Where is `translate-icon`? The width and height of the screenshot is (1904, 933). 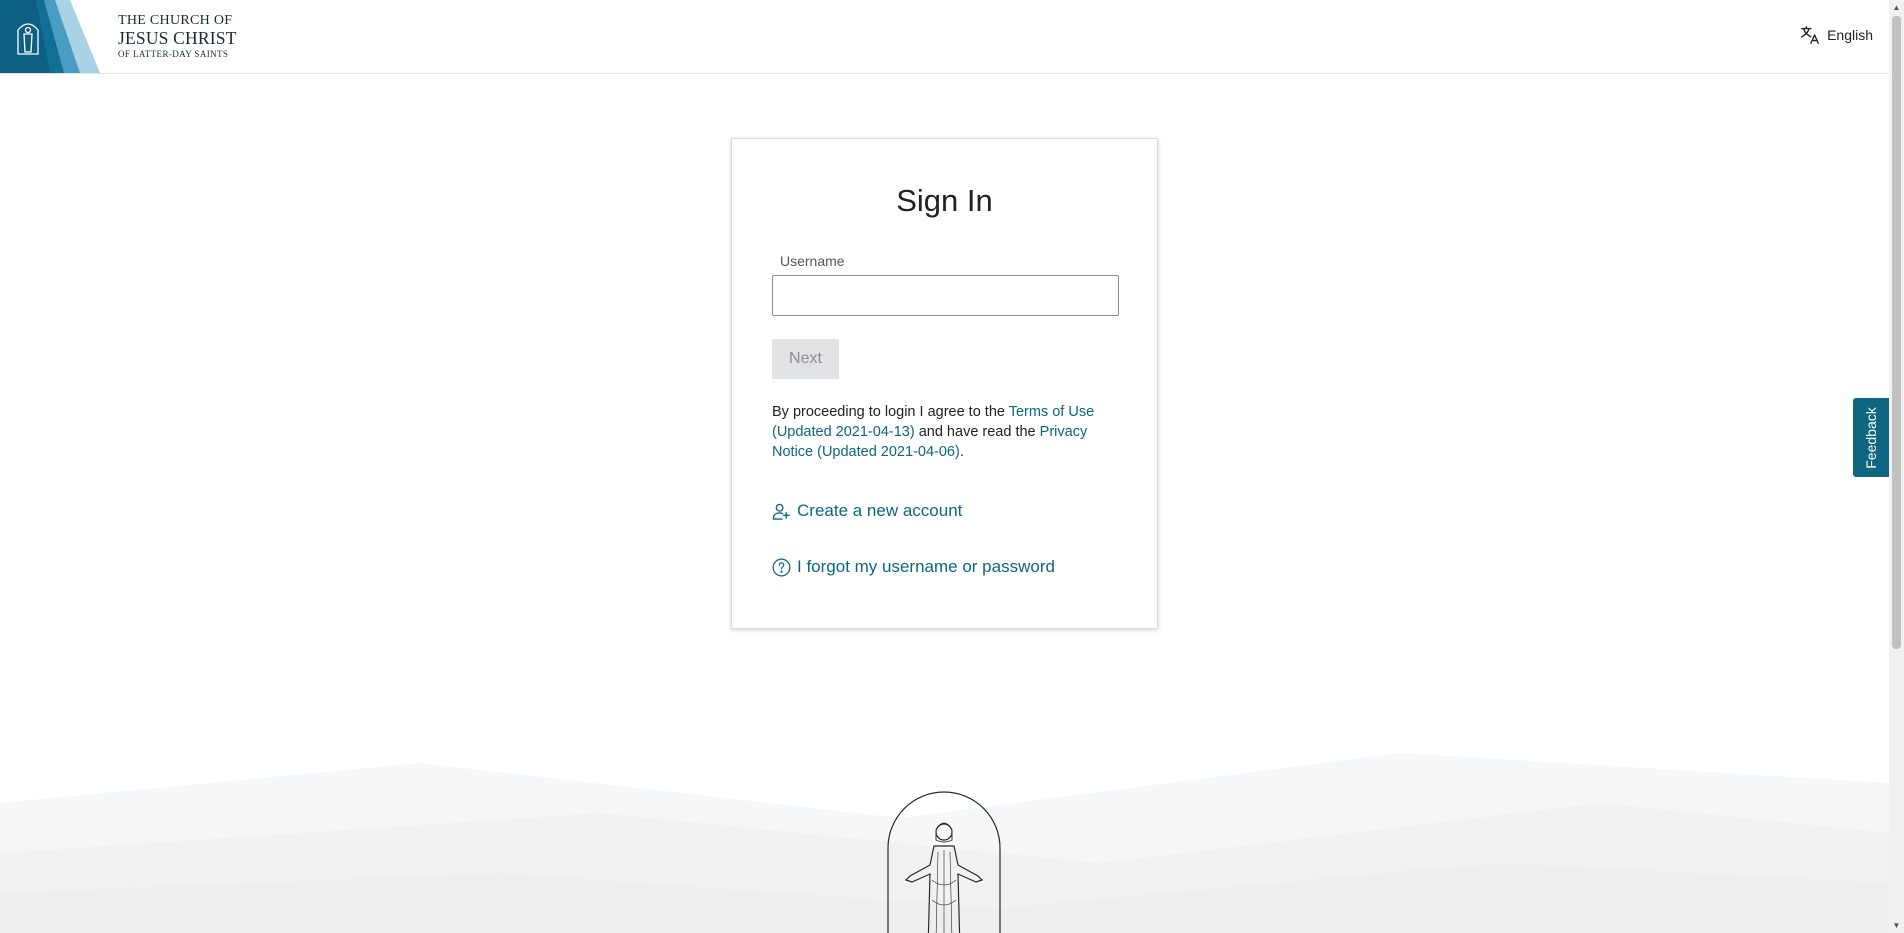
translate-icon is located at coordinates (1810, 35).